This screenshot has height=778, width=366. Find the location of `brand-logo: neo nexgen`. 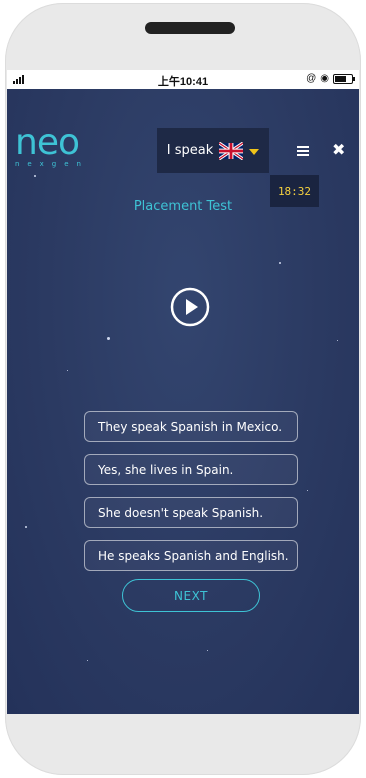

brand-logo: neo nexgen is located at coordinates (52, 145).